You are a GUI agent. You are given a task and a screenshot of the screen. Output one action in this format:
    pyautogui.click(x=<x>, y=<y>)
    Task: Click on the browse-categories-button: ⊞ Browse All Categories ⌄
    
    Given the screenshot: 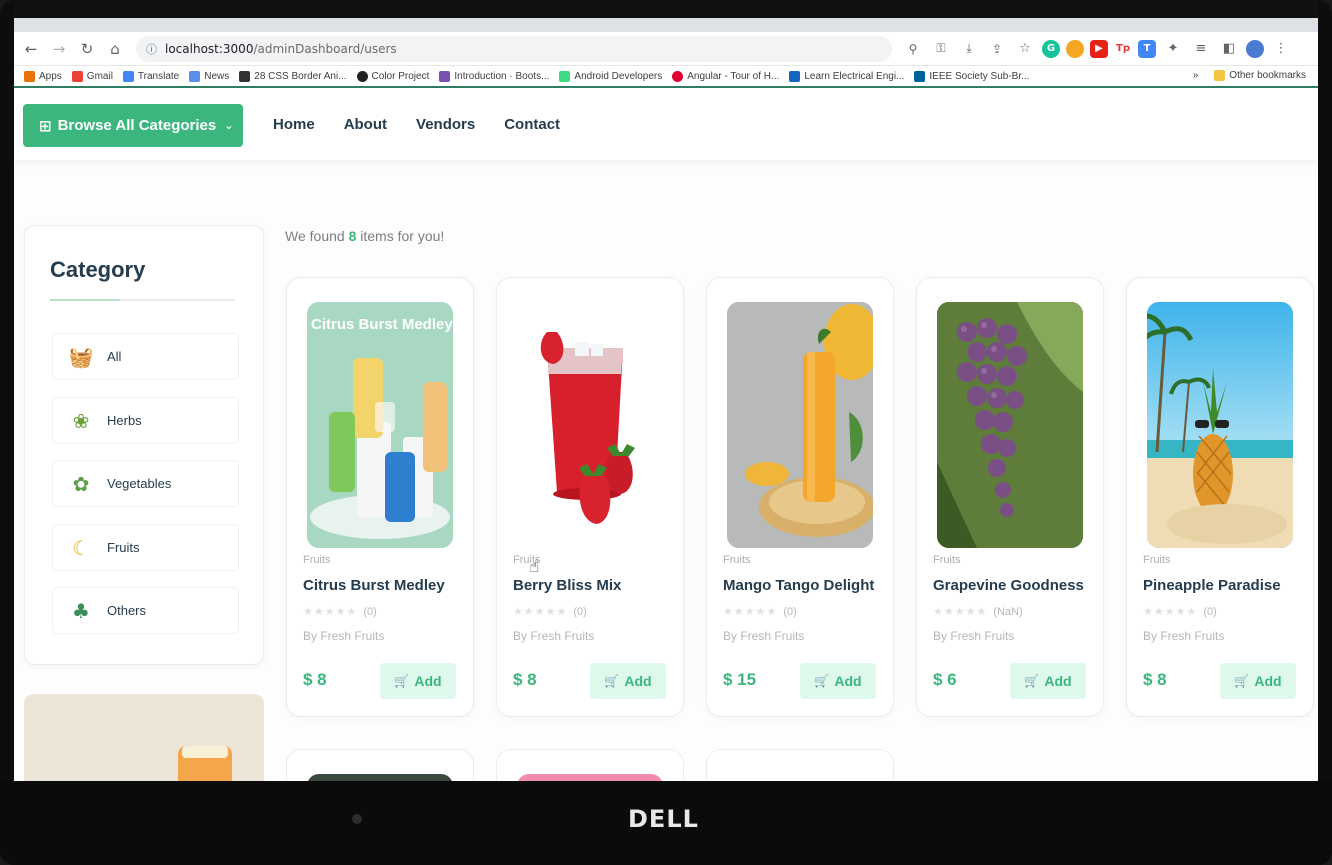 What is the action you would take?
    pyautogui.click(x=133, y=125)
    